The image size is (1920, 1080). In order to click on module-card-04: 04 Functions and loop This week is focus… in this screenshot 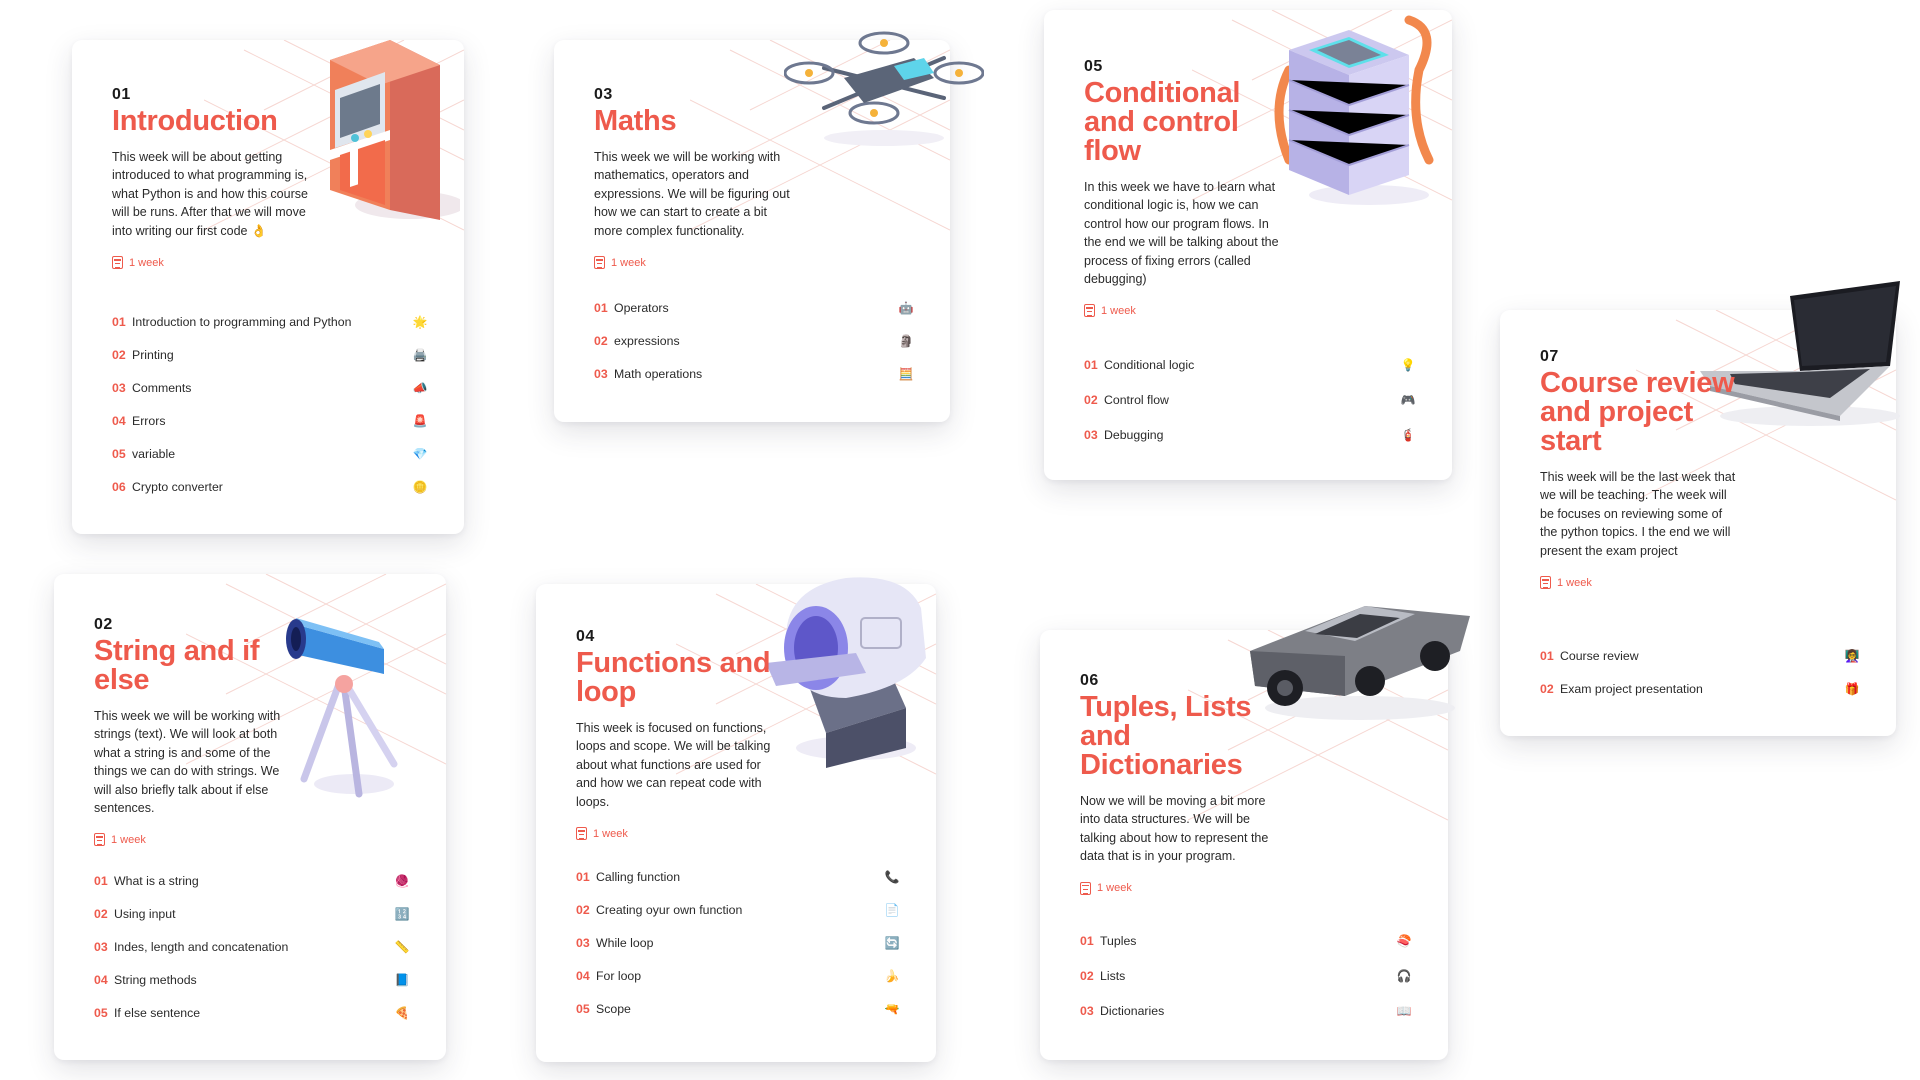, I will do `click(736, 819)`.